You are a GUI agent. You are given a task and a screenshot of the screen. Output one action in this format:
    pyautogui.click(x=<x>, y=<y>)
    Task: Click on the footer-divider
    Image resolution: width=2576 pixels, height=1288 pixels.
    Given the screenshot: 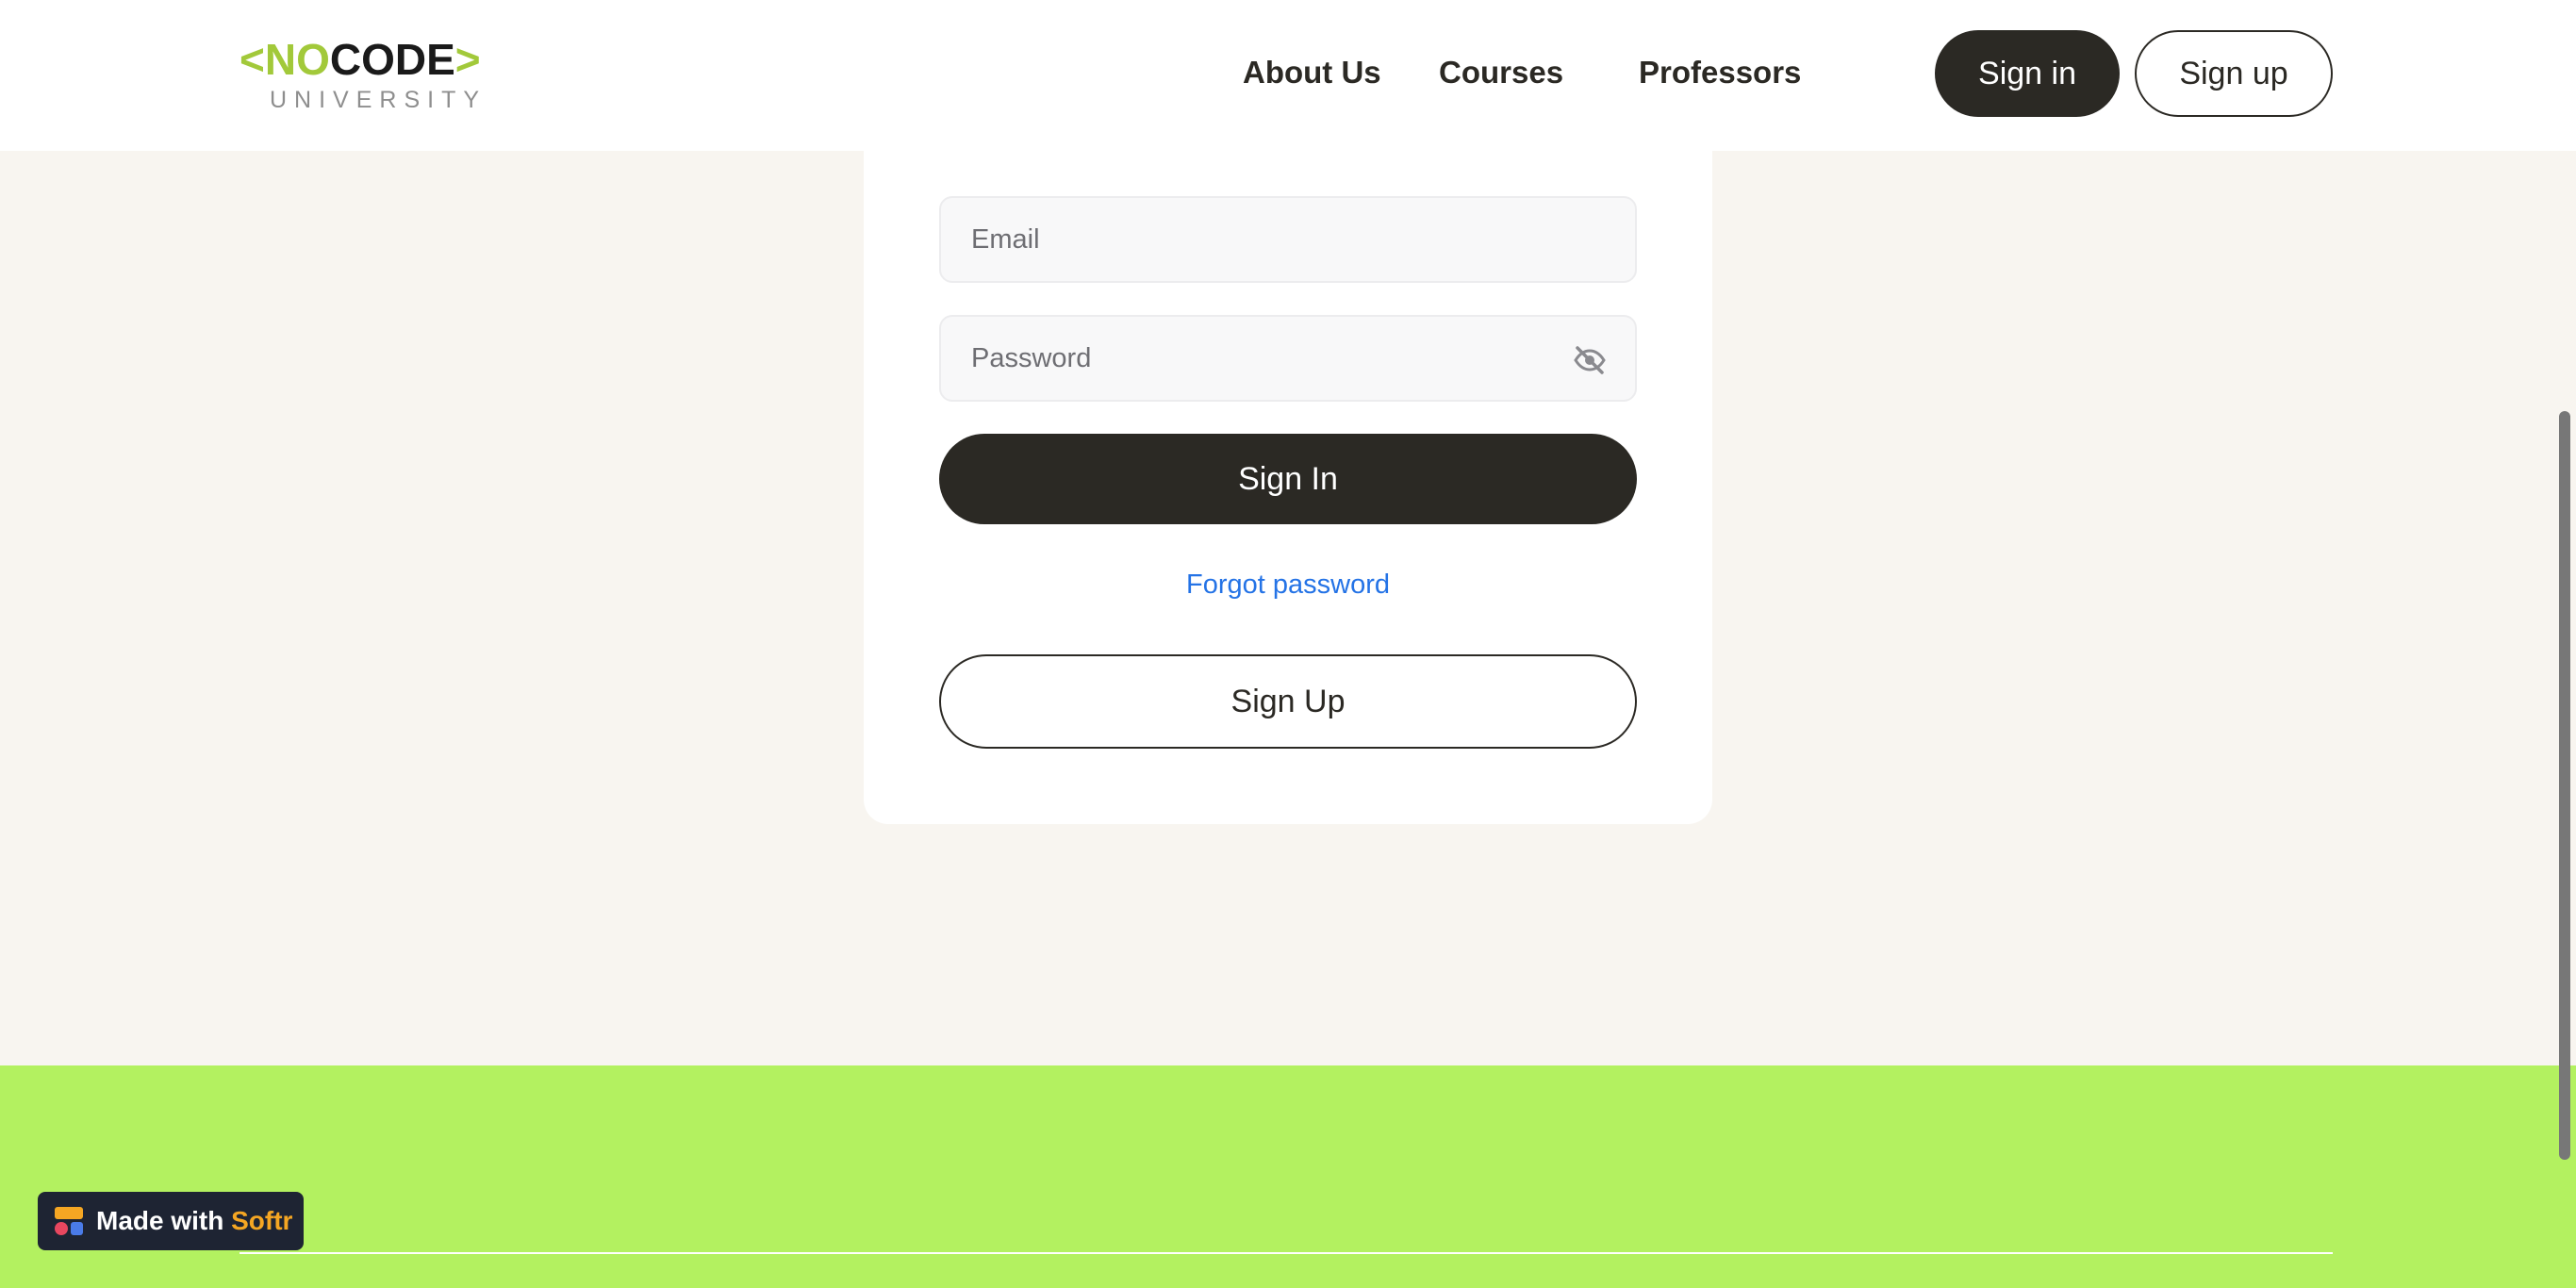 What is the action you would take?
    pyautogui.click(x=1286, y=1253)
    